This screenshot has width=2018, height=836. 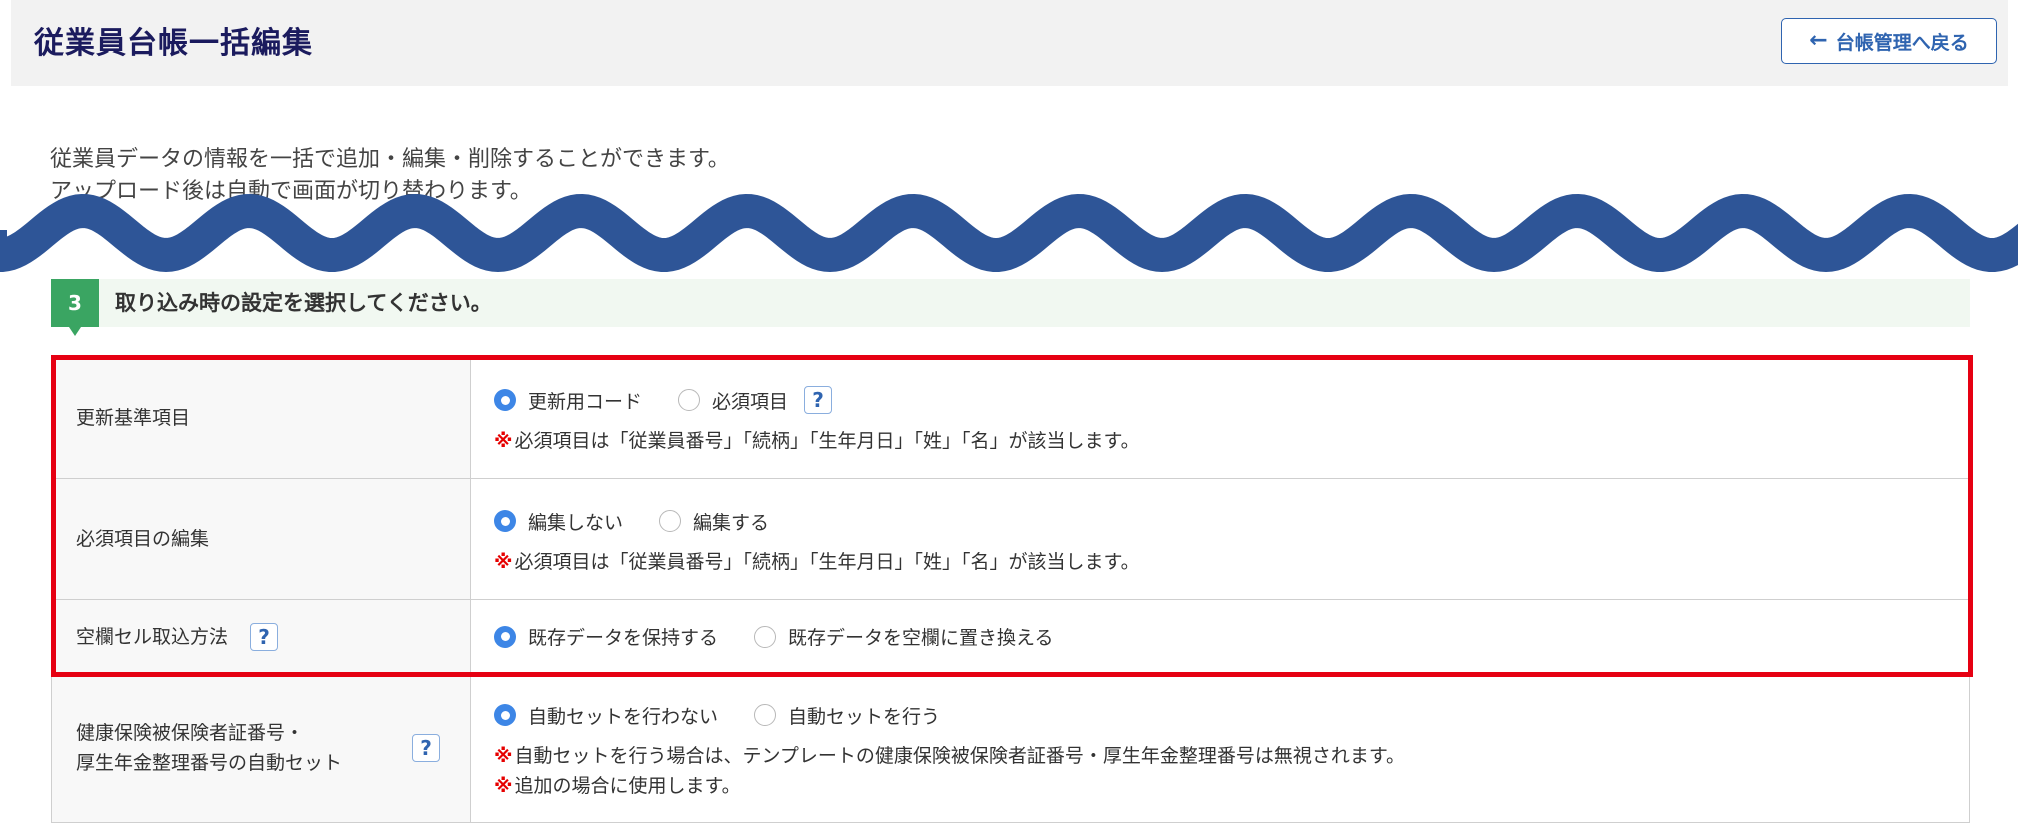 I want to click on radio-replace-blank: 既存データを空欄に置き換える, so click(x=903, y=636).